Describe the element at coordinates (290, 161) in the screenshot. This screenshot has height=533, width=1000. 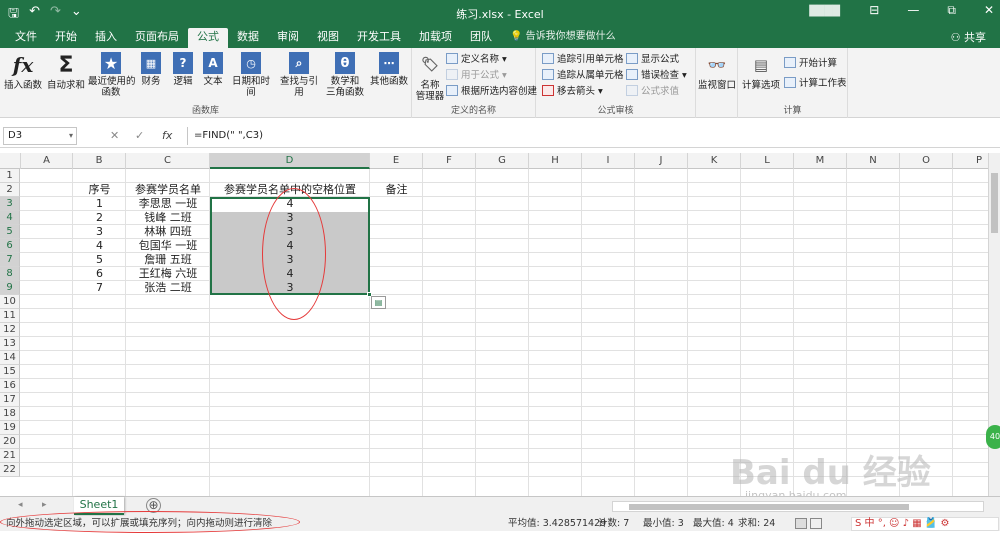
I see `column-header-d: D` at that location.